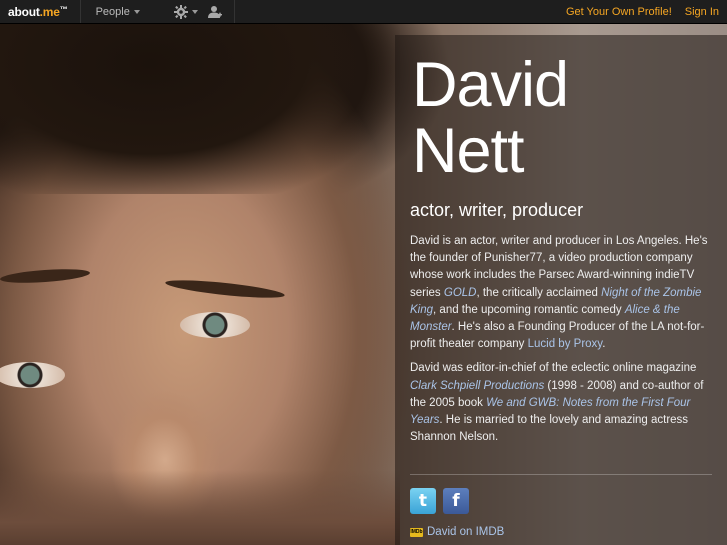 The height and width of the screenshot is (545, 727). I want to click on twitter-button: t, so click(423, 501).